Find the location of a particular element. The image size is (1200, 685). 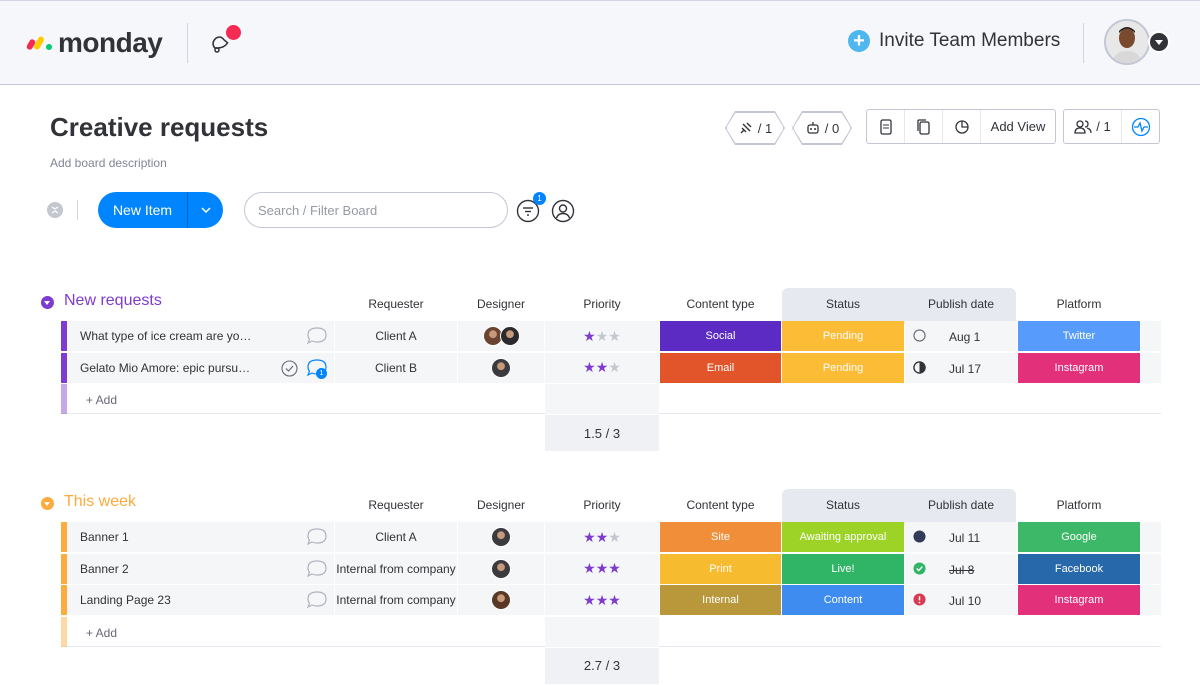

status-label: Live! is located at coordinates (843, 568).